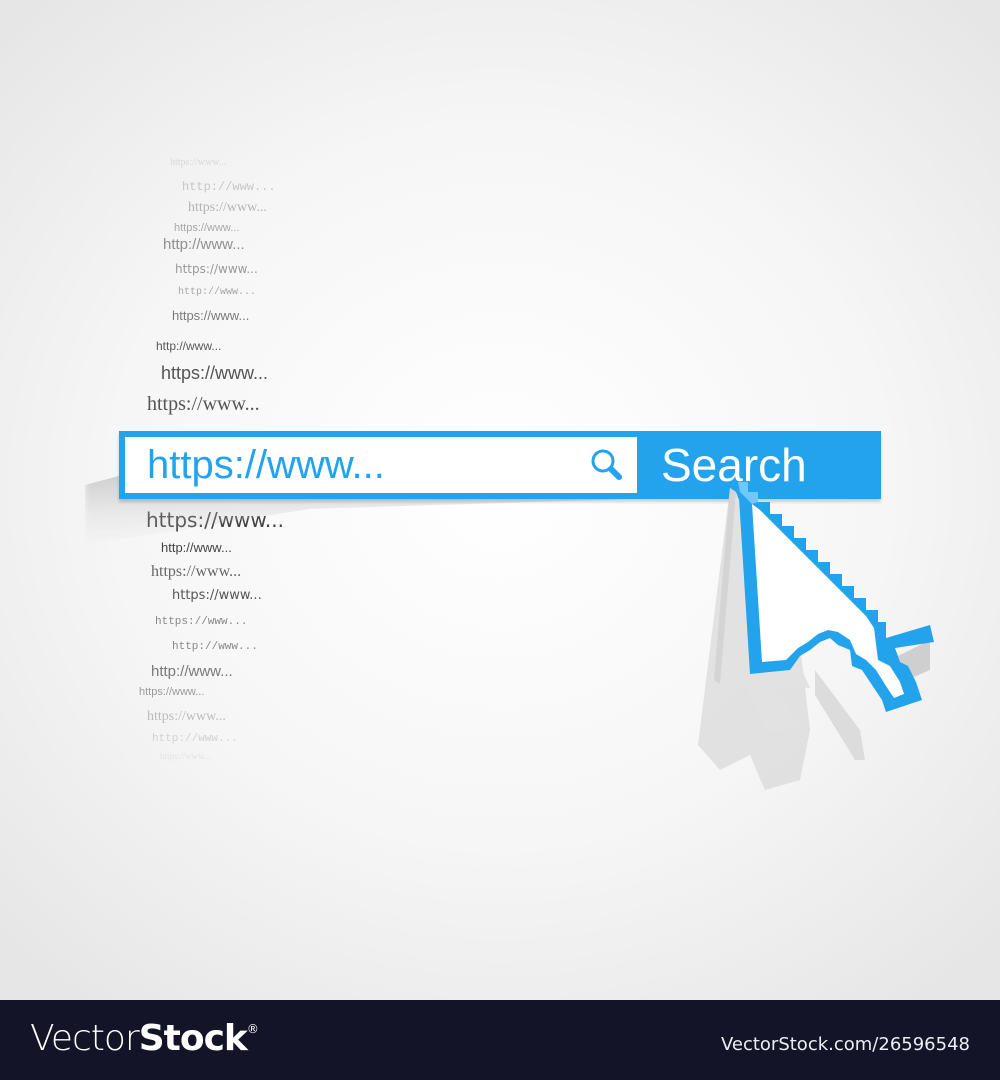 This screenshot has height=1080, width=1000. What do you see at coordinates (85, 1038) in the screenshot?
I see `brand-light: Vector` at bounding box center [85, 1038].